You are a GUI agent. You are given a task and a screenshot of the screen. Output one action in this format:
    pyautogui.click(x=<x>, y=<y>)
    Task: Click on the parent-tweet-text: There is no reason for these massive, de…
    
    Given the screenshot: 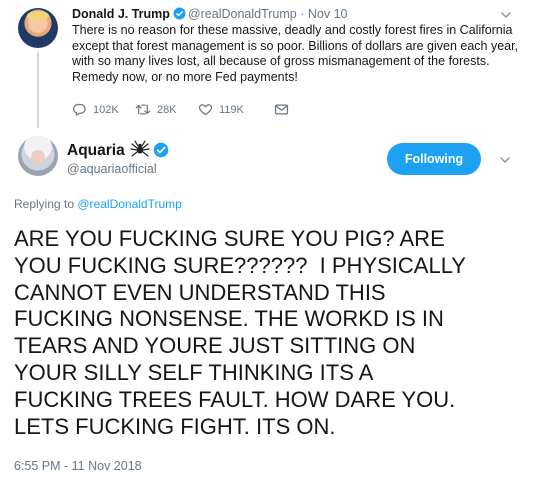 What is the action you would take?
    pyautogui.click(x=295, y=53)
    